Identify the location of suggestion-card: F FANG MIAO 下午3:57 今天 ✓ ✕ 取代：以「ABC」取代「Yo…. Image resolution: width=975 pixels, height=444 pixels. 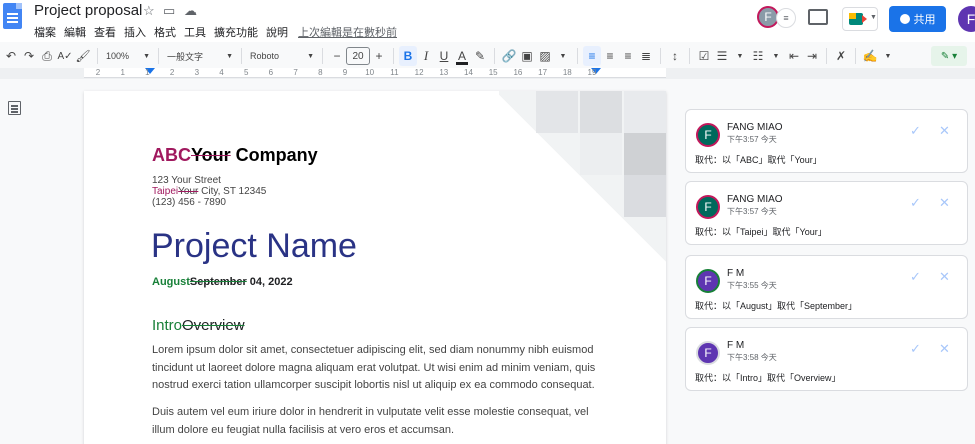
(826, 141).